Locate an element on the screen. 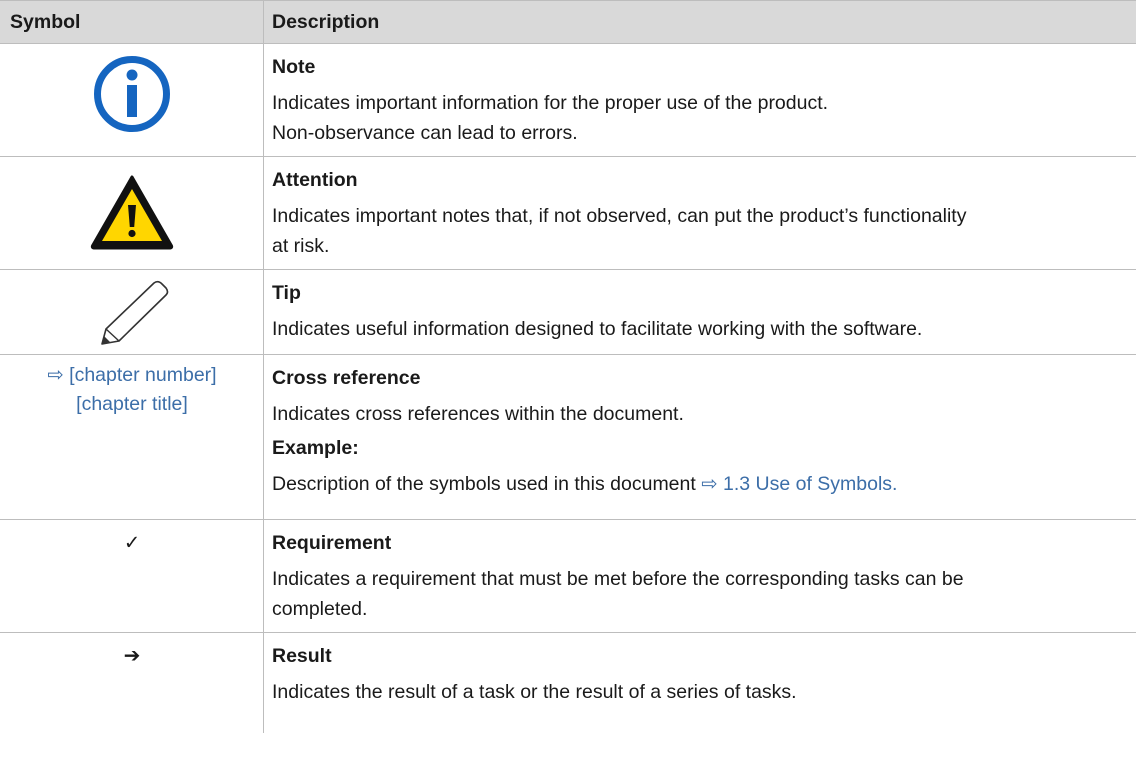  row-text: completed. is located at coordinates (320, 609).